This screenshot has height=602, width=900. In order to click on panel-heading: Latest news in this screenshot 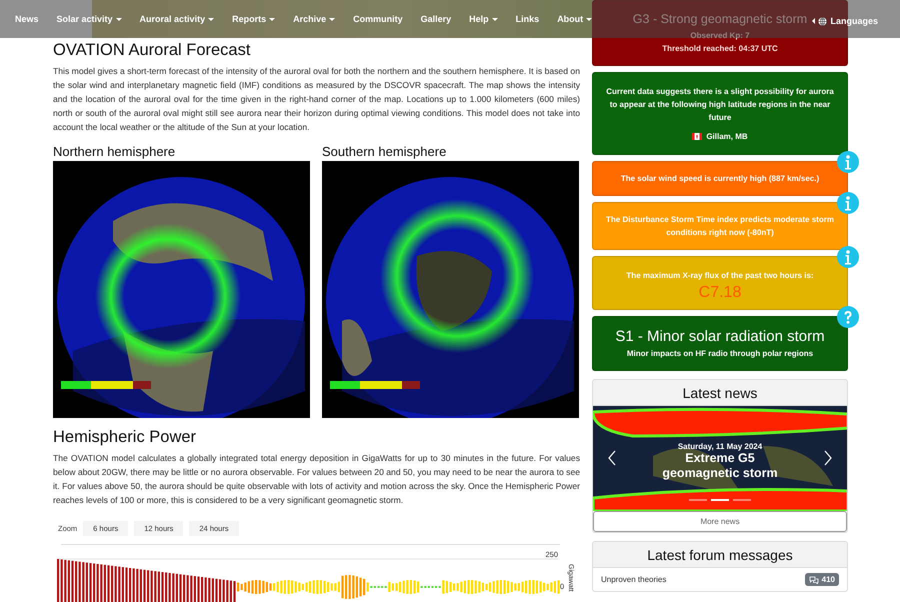, I will do `click(720, 393)`.